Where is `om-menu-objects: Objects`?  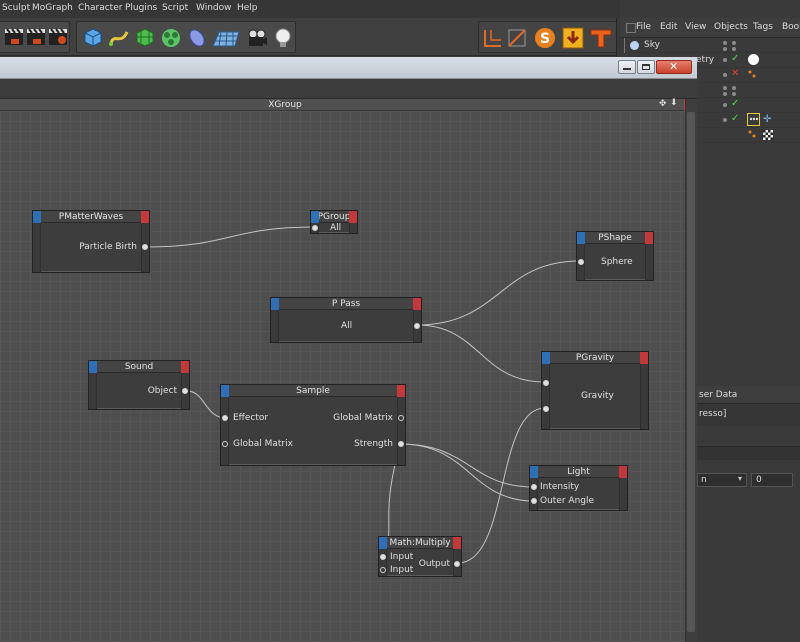 om-menu-objects: Objects is located at coordinates (731, 27).